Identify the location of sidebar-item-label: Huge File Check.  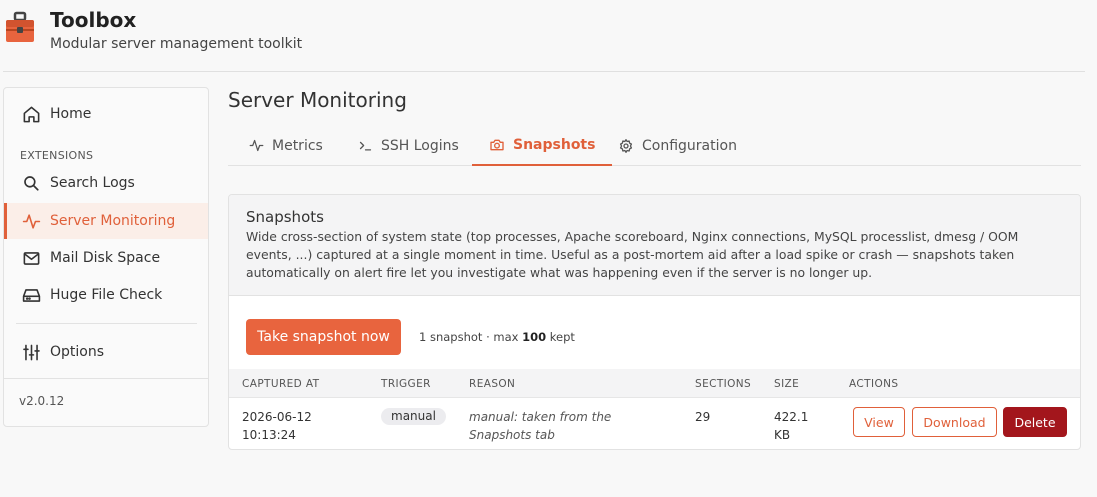
(106, 295).